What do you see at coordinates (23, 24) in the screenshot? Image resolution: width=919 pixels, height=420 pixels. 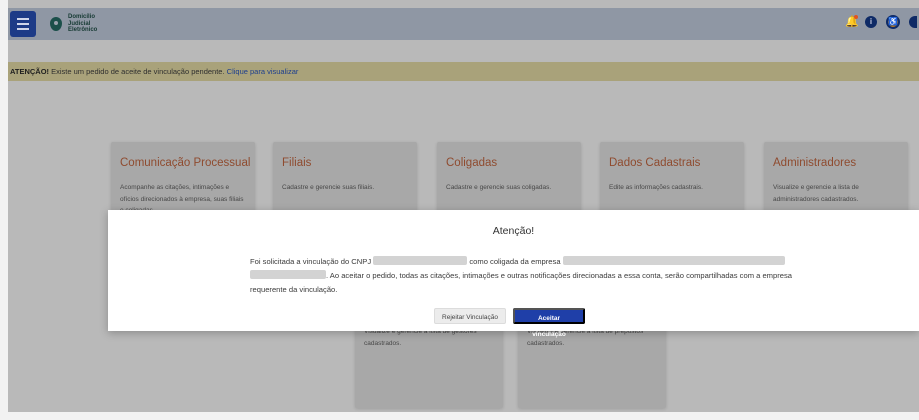 I see `hamburger-icon` at bounding box center [23, 24].